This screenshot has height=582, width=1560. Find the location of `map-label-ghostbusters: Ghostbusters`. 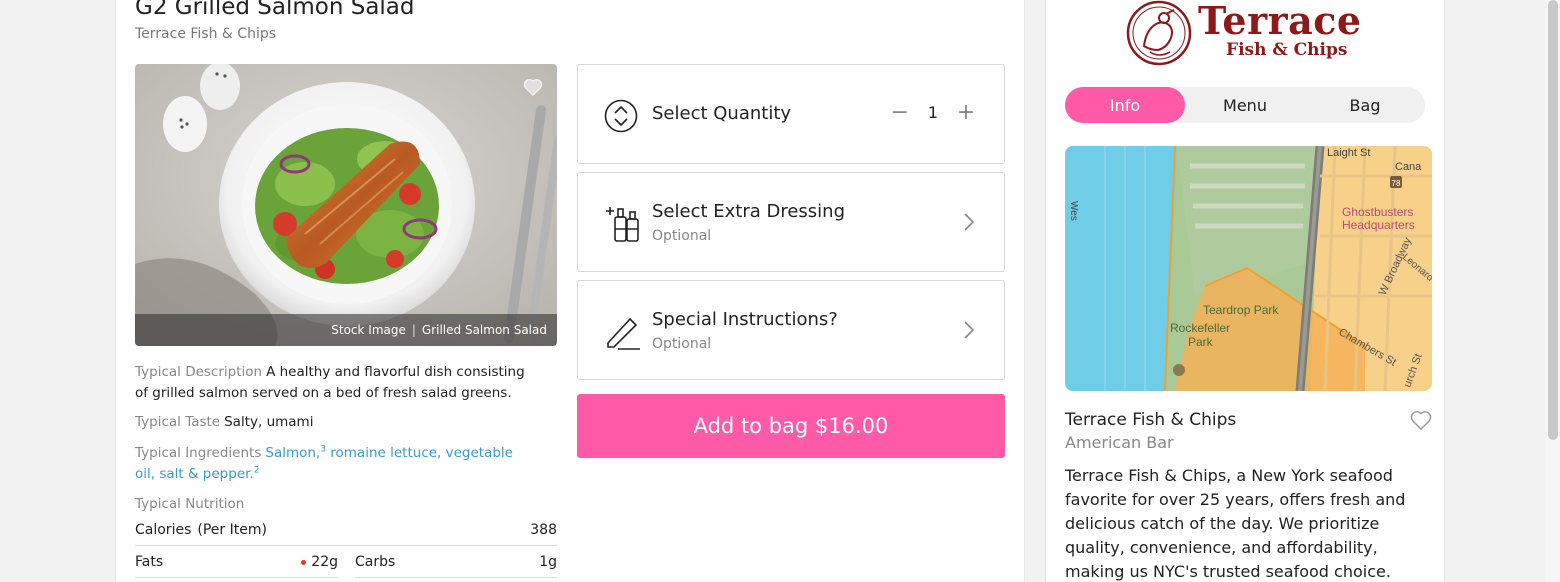

map-label-ghostbusters: Ghostbusters is located at coordinates (1377, 212).